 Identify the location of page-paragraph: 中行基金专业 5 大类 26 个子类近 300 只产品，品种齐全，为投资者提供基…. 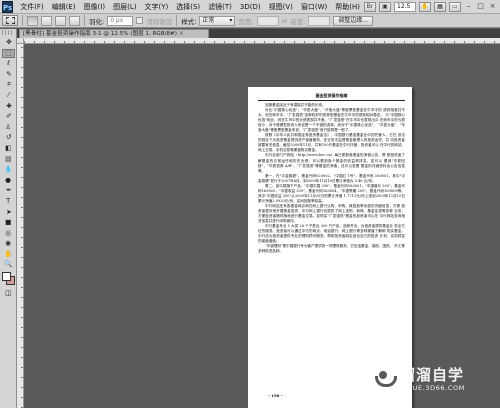
(331, 234).